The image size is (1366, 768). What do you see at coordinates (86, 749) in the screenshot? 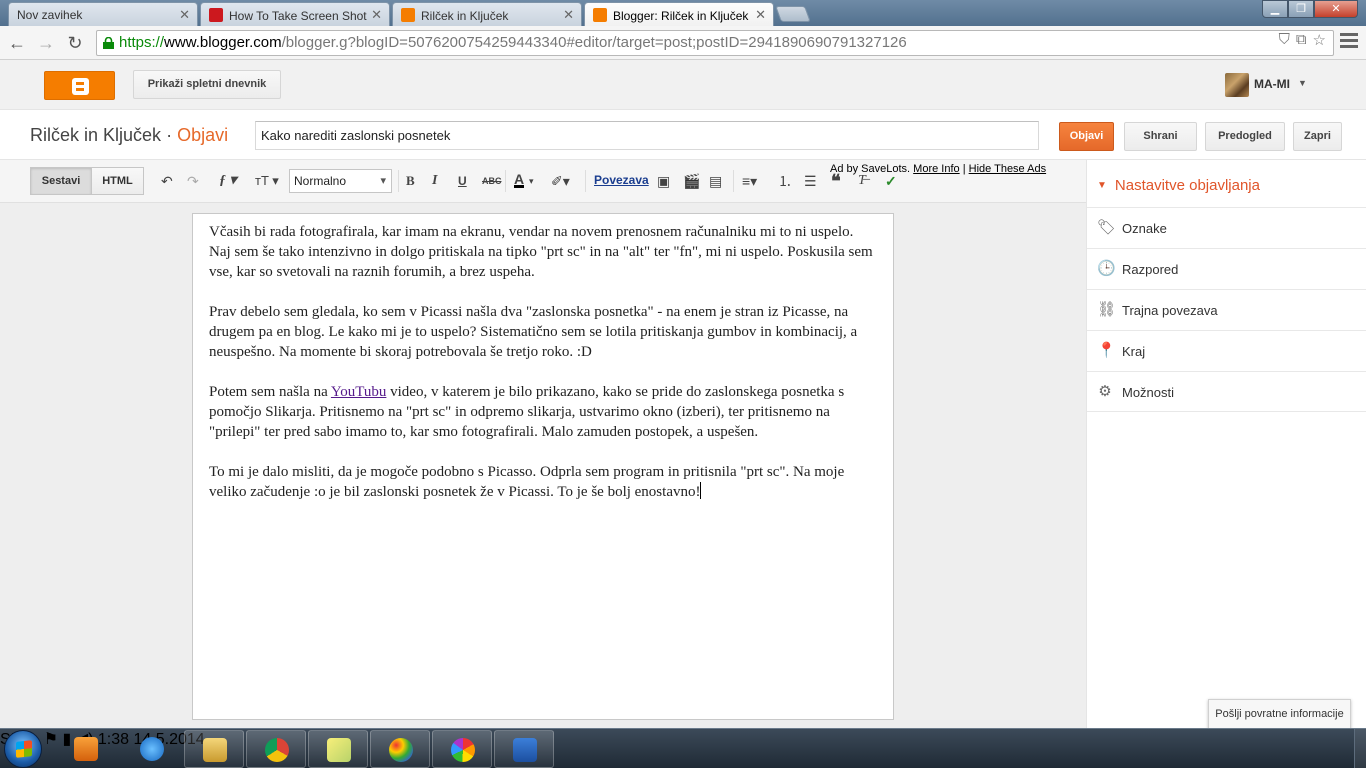
I see `media-player-taskbar-icon` at bounding box center [86, 749].